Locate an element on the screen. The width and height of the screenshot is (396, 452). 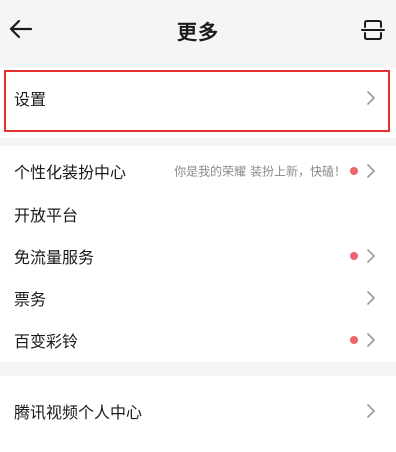
menu-item-label: 开放平台 is located at coordinates (46, 215).